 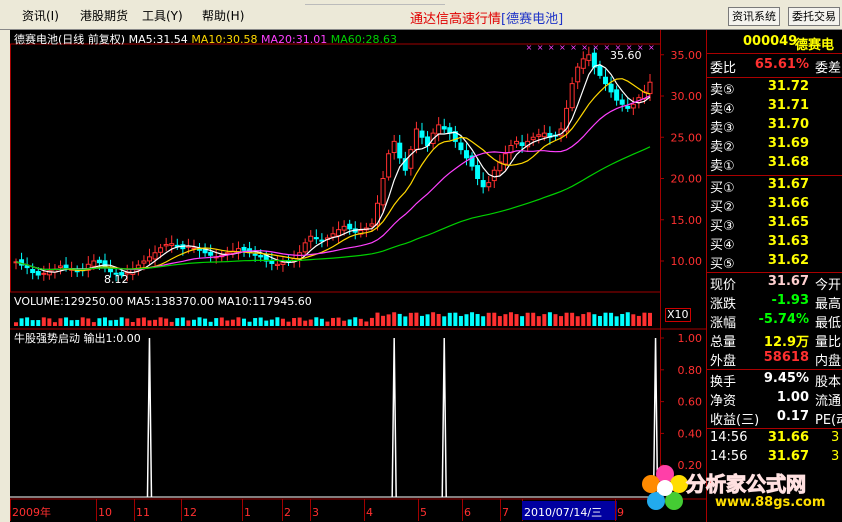 I want to click on ma20-label: MA20:31.01, so click(x=294, y=39).